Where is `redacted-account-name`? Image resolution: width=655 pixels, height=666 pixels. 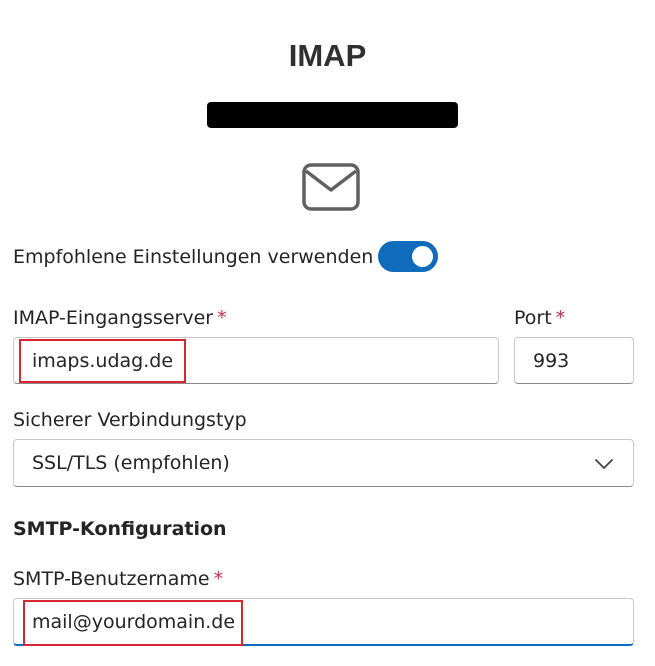 redacted-account-name is located at coordinates (332, 115).